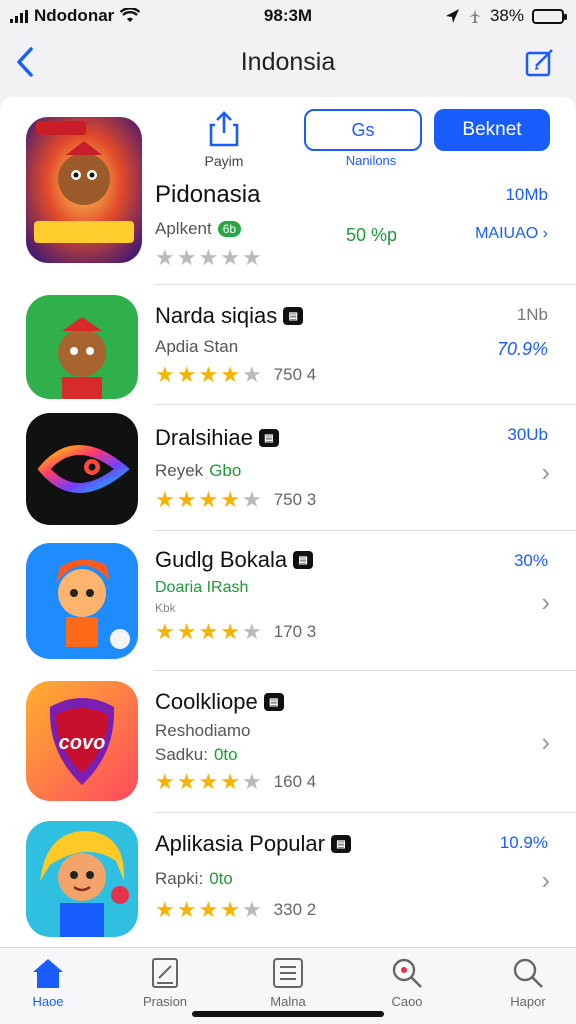  I want to click on app-subtitle: Rapki: 0to, so click(194, 879).